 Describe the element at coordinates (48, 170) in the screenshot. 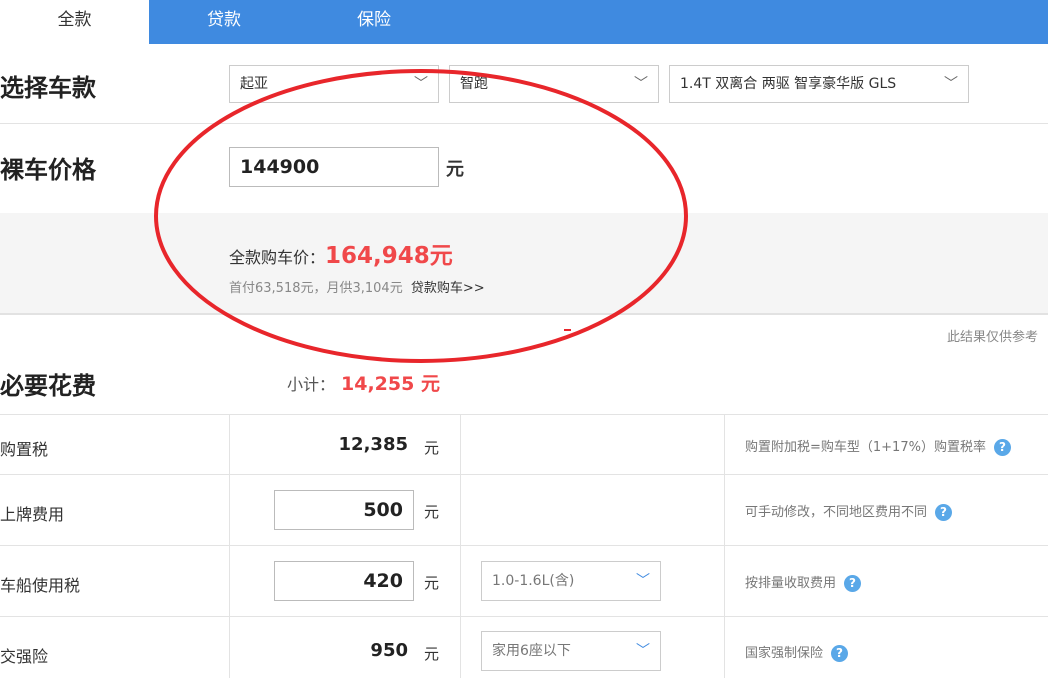

I see `bare-price-title: 裸车价格` at that location.